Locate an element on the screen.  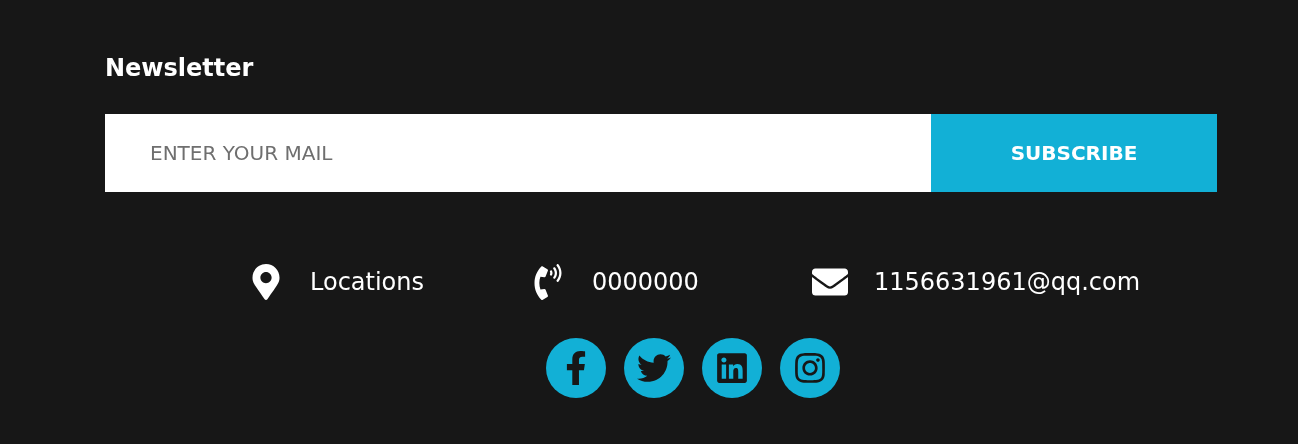
twitter-icon is located at coordinates (654, 368).